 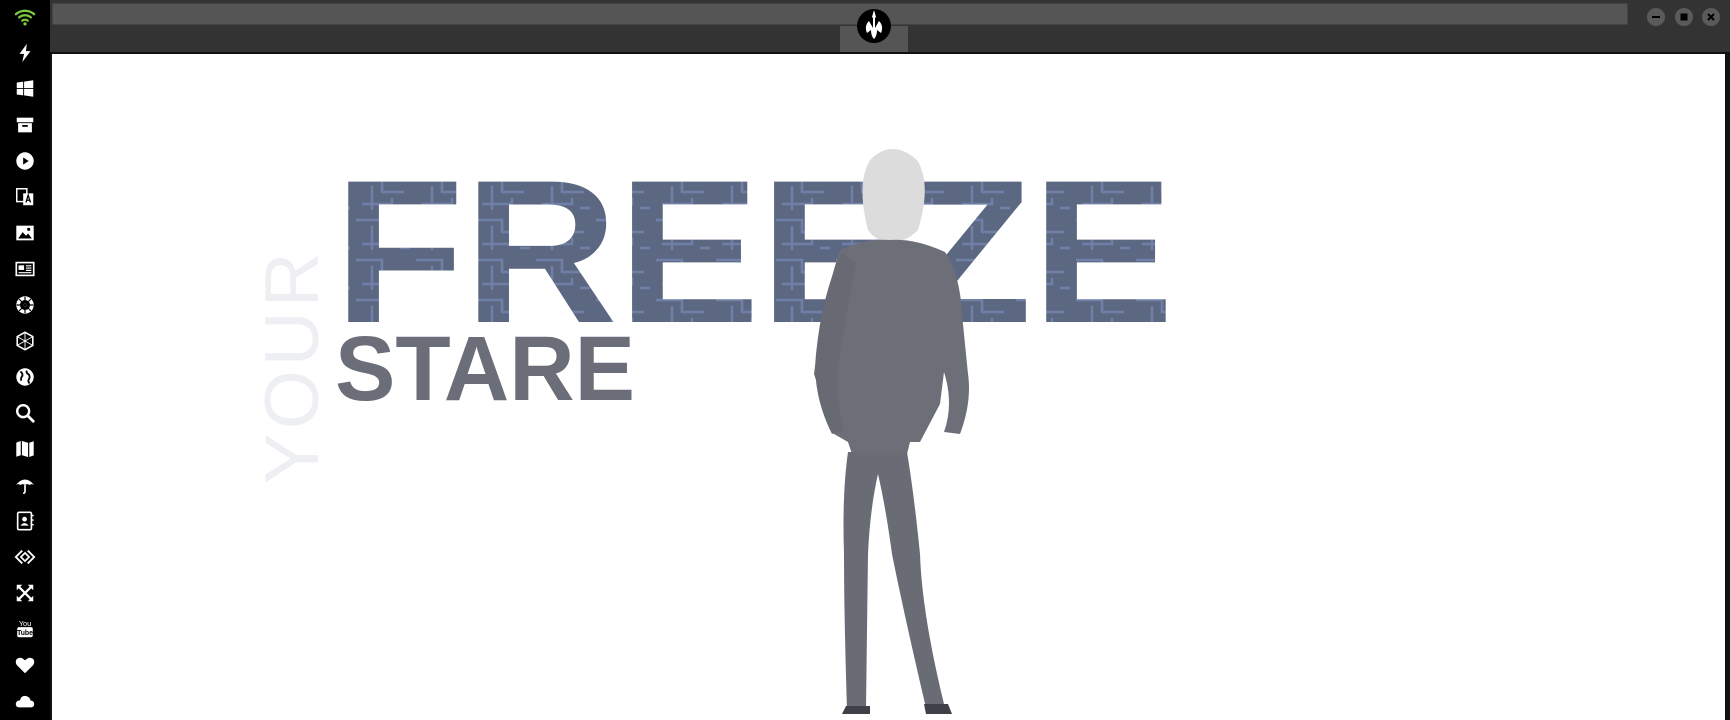 I want to click on translate-icon, so click(x=25, y=197).